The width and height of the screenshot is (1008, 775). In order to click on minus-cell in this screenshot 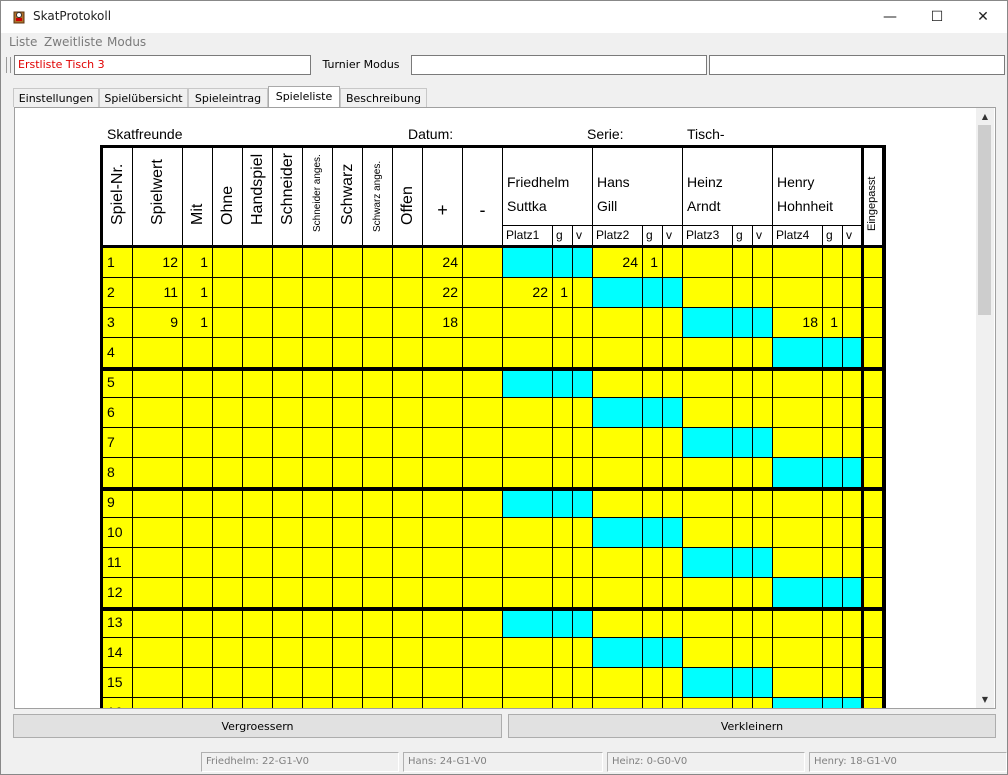, I will do `click(483, 413)`.